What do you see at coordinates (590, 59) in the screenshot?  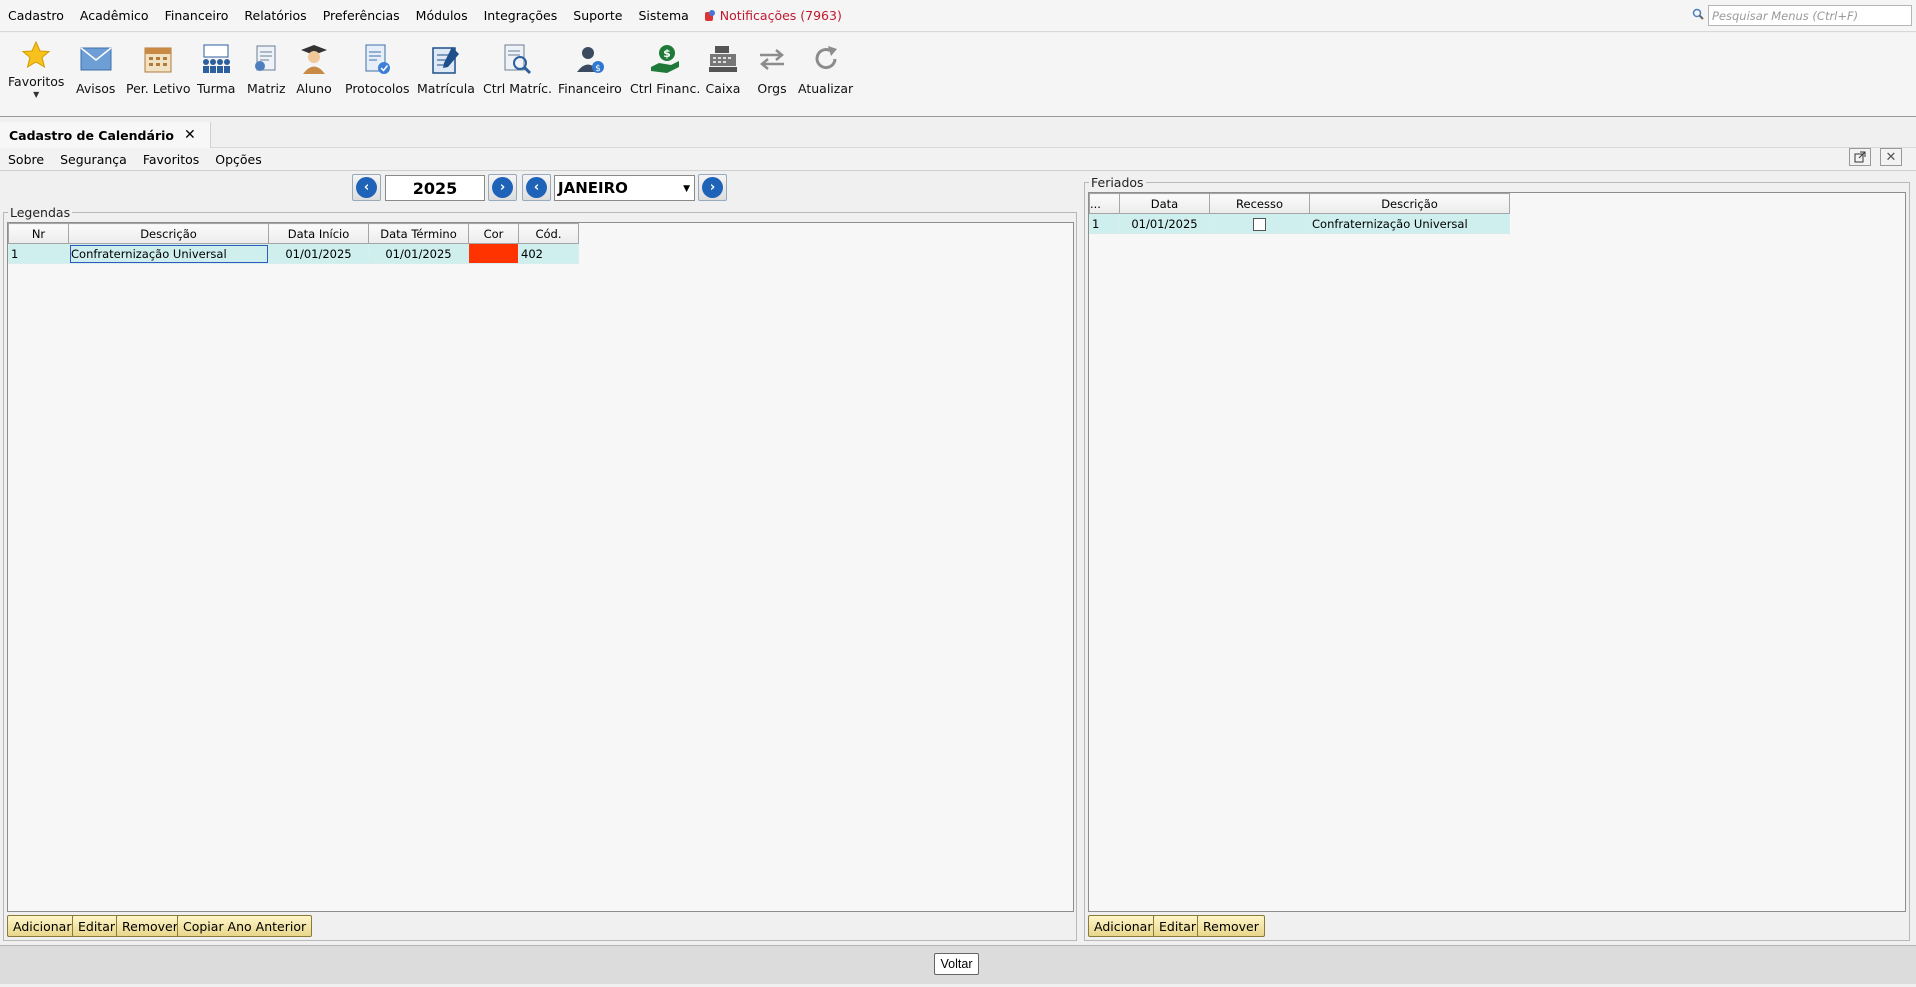 I see `finance-person-icon: $` at bounding box center [590, 59].